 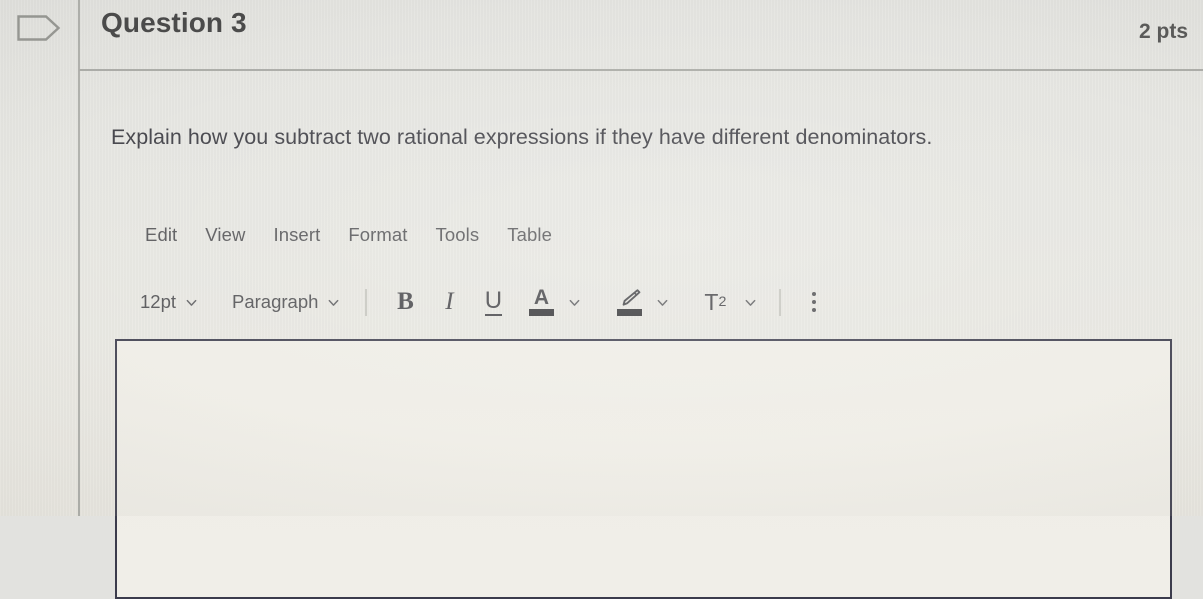 I want to click on question-header: Question 3 2 pts, so click(x=641, y=35).